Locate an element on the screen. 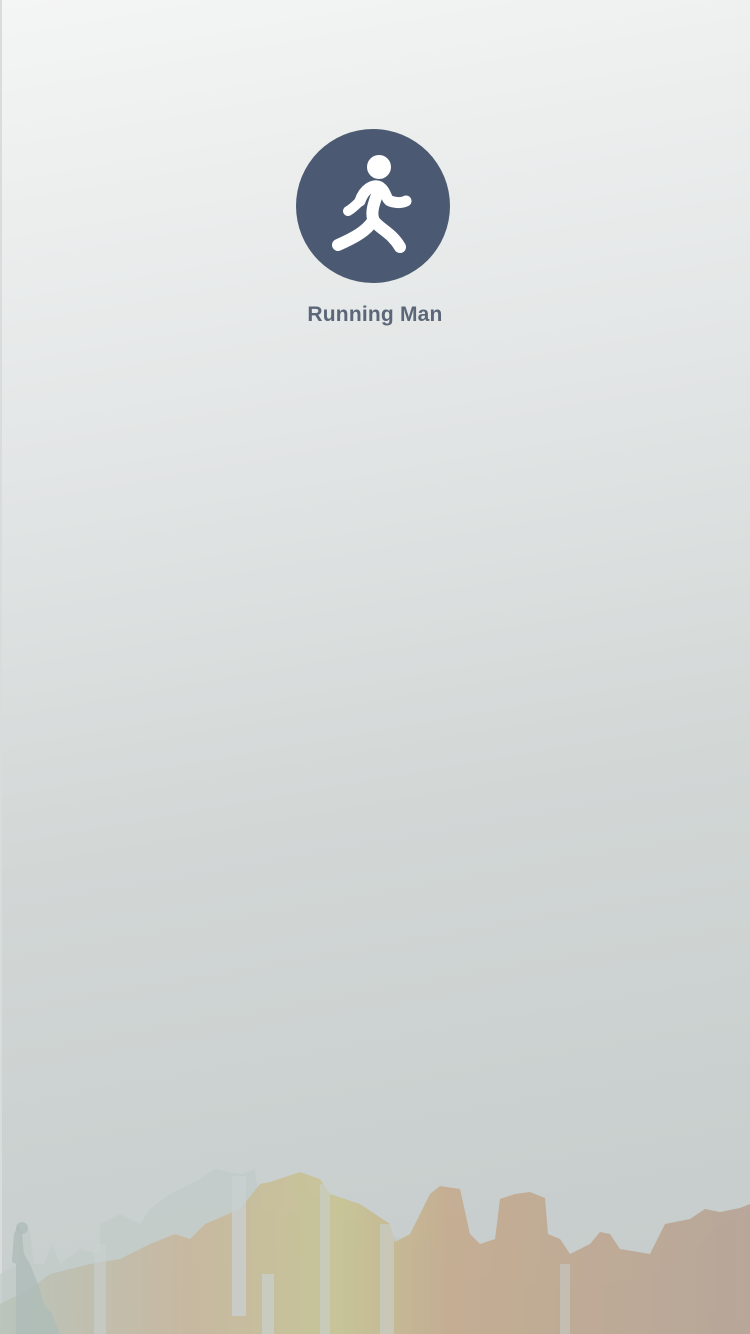 This screenshot has width=750, height=1334. running-man-icon is located at coordinates (372, 204).